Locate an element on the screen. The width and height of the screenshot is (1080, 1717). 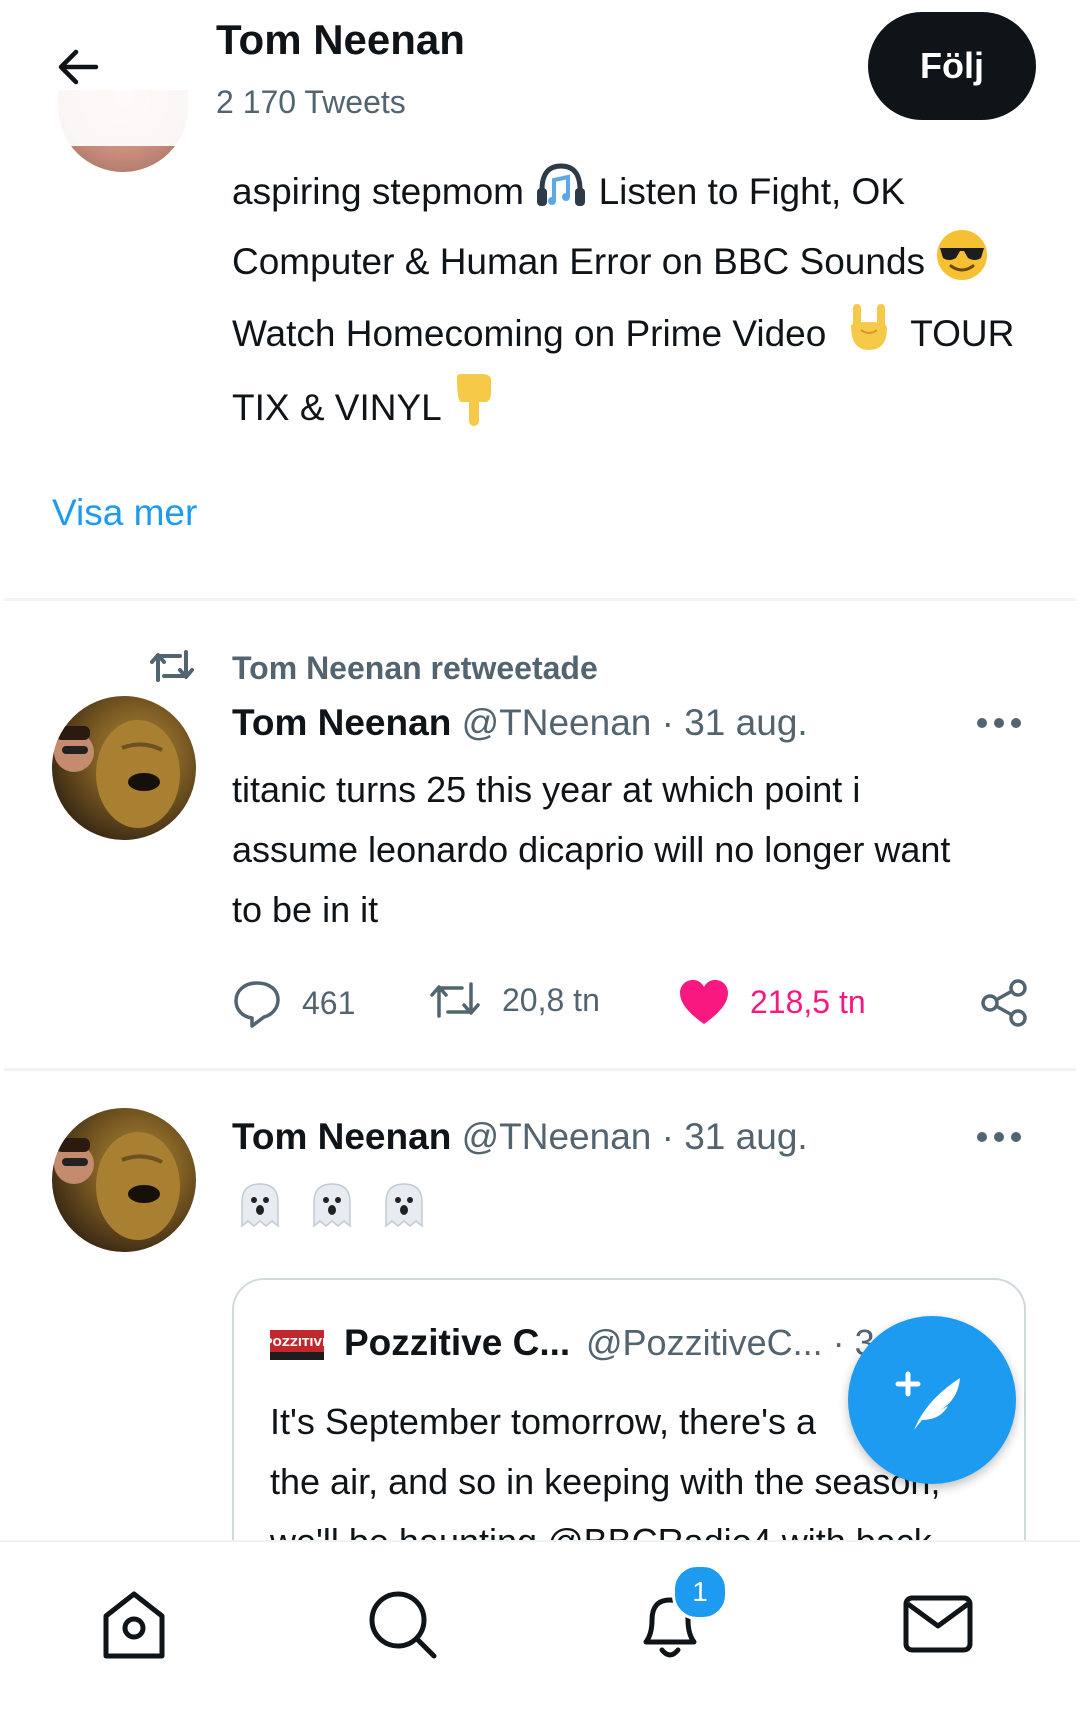
back-arrow-icon is located at coordinates (79, 67).